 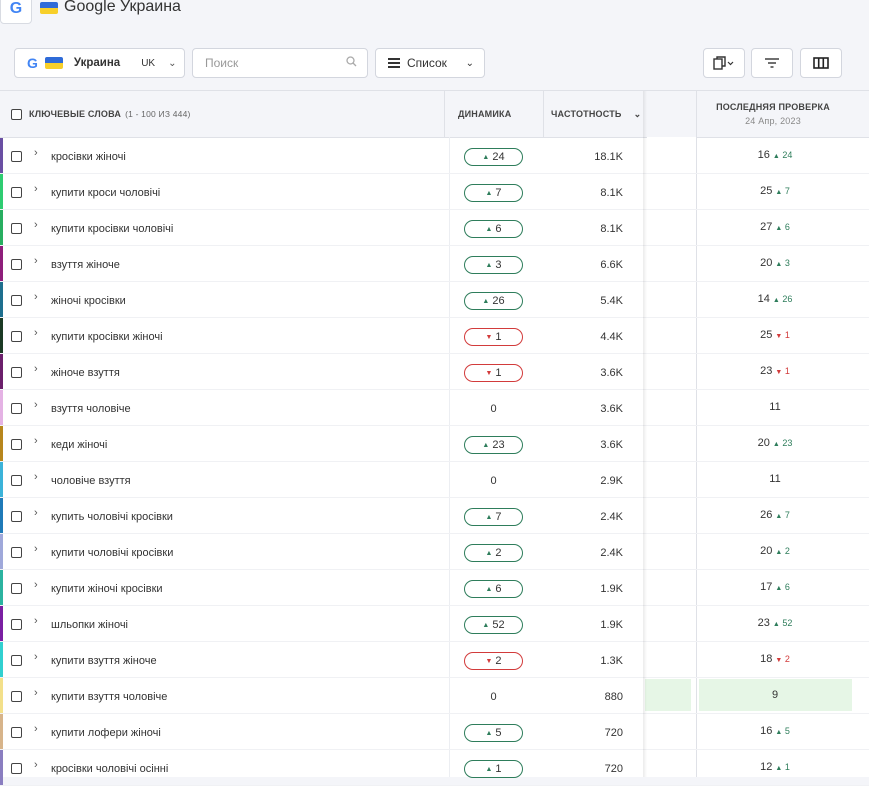 What do you see at coordinates (434, 408) in the screenshot?
I see `table-row: › взуття чоловіче 0 3.6K 11` at bounding box center [434, 408].